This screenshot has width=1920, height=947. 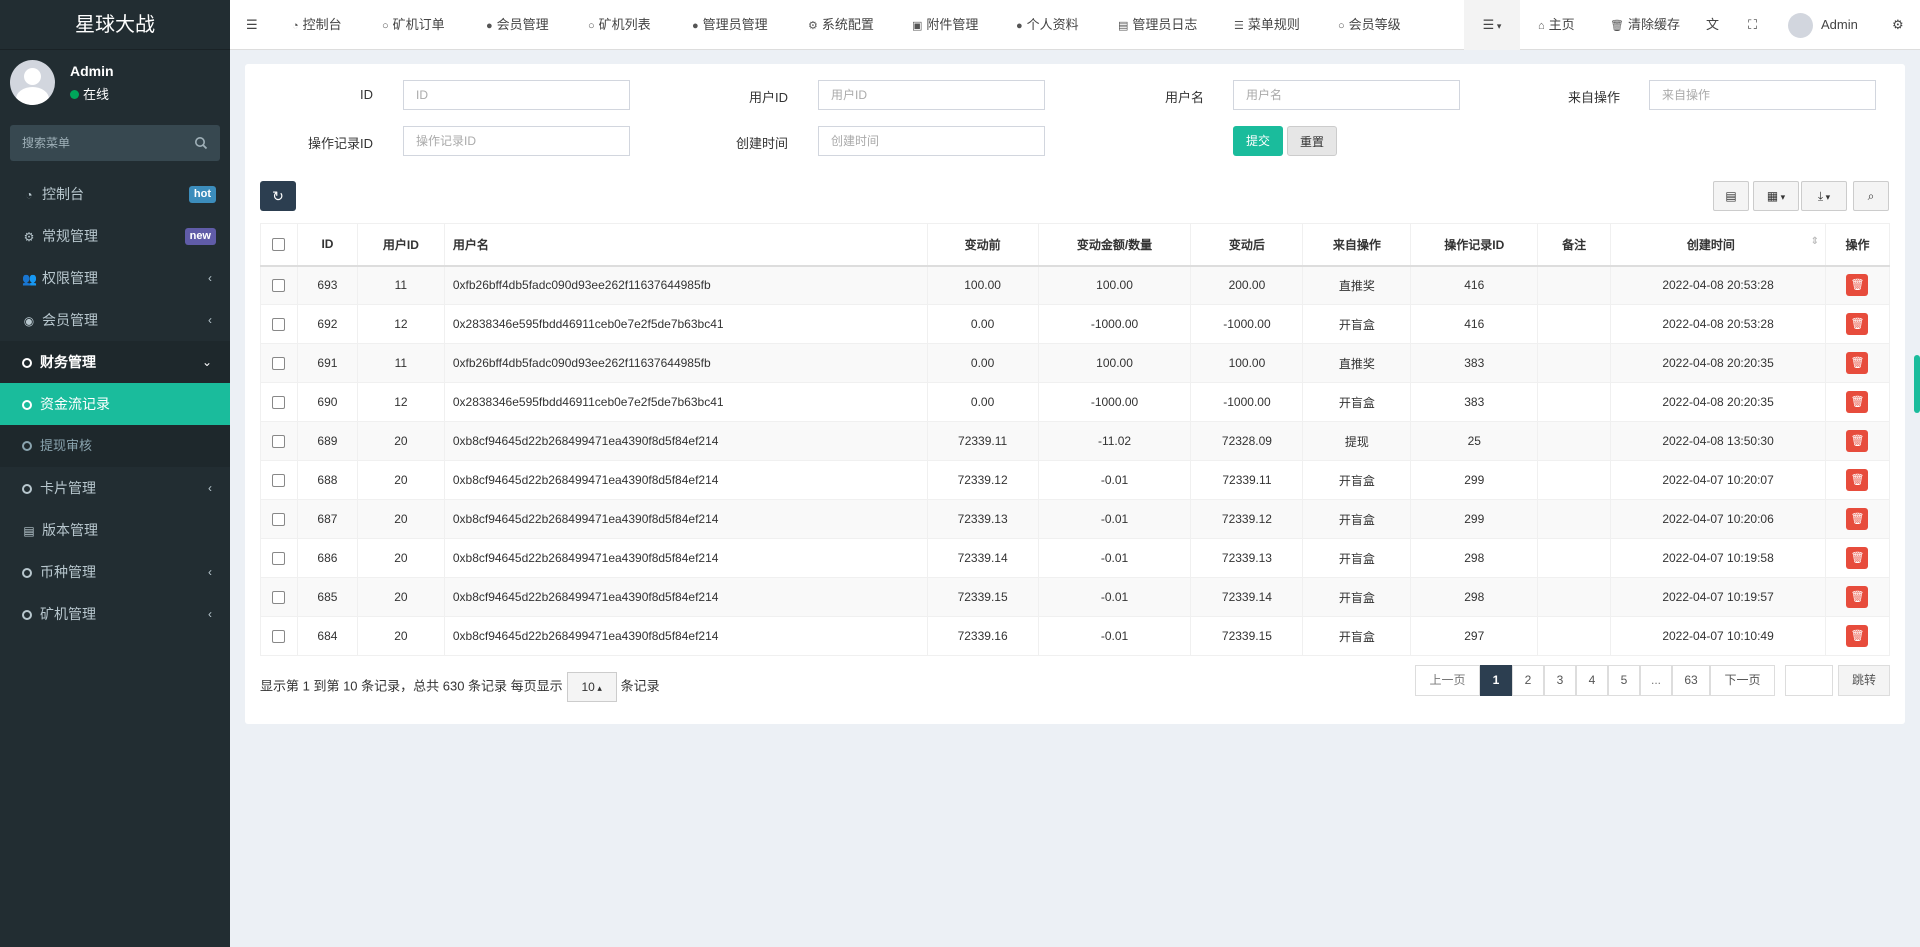 What do you see at coordinates (1267, 25) in the screenshot?
I see `tab-menu-rules: ☰ 菜单规则` at bounding box center [1267, 25].